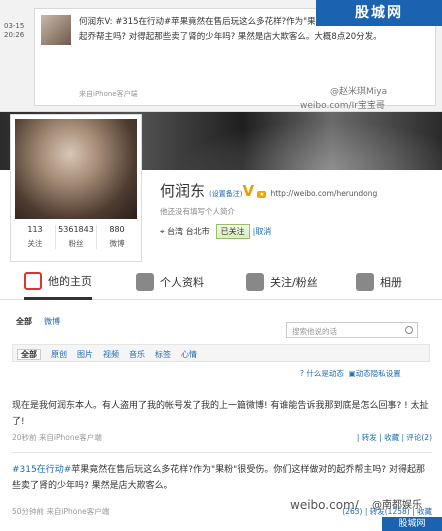 The height and width of the screenshot is (531, 442). What do you see at coordinates (117, 229) in the screenshot?
I see `stat-number: 880` at bounding box center [117, 229].